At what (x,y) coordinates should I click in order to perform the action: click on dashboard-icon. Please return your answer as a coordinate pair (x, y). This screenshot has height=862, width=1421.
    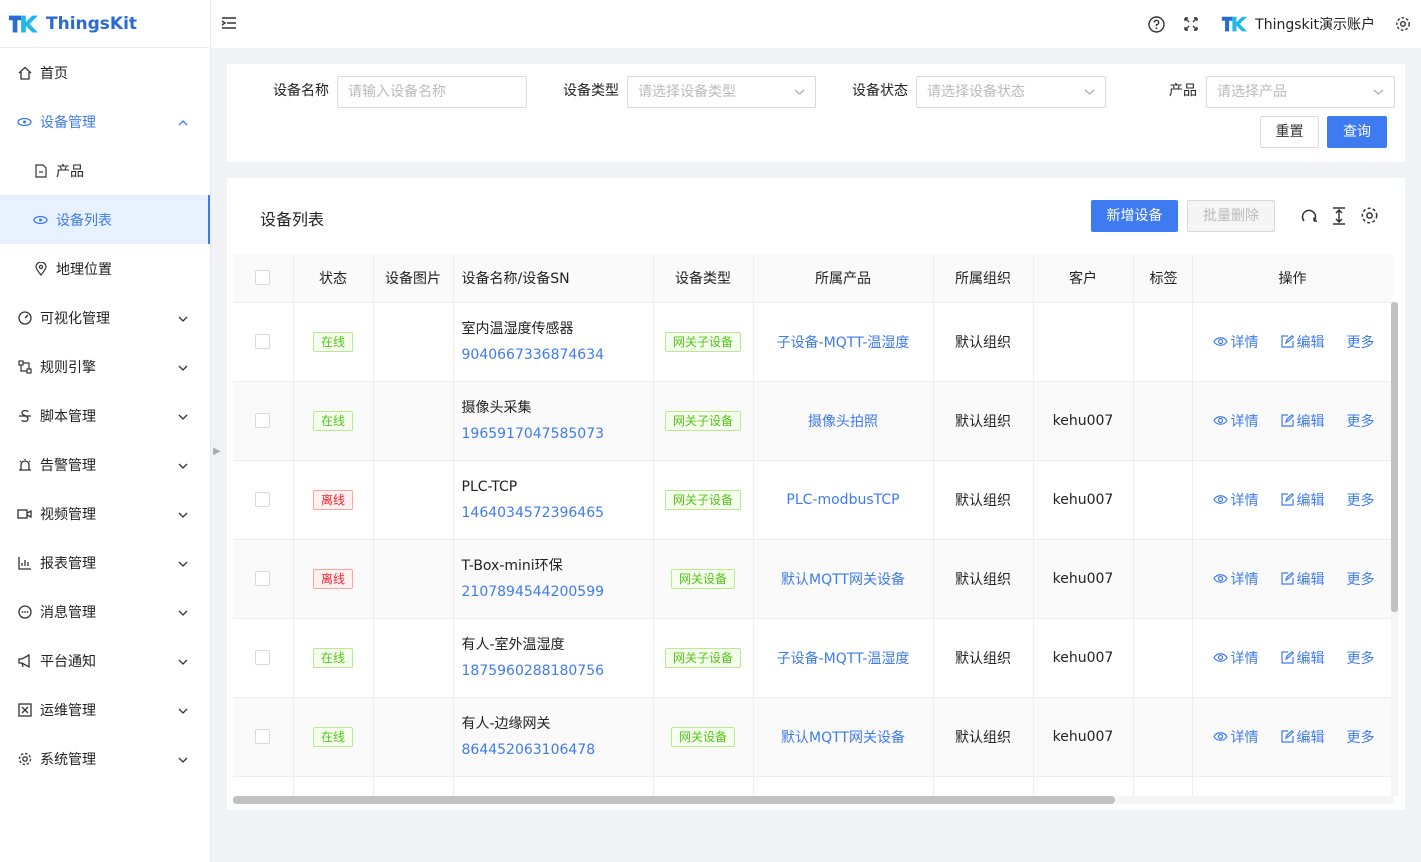
    Looking at the image, I should click on (24, 317).